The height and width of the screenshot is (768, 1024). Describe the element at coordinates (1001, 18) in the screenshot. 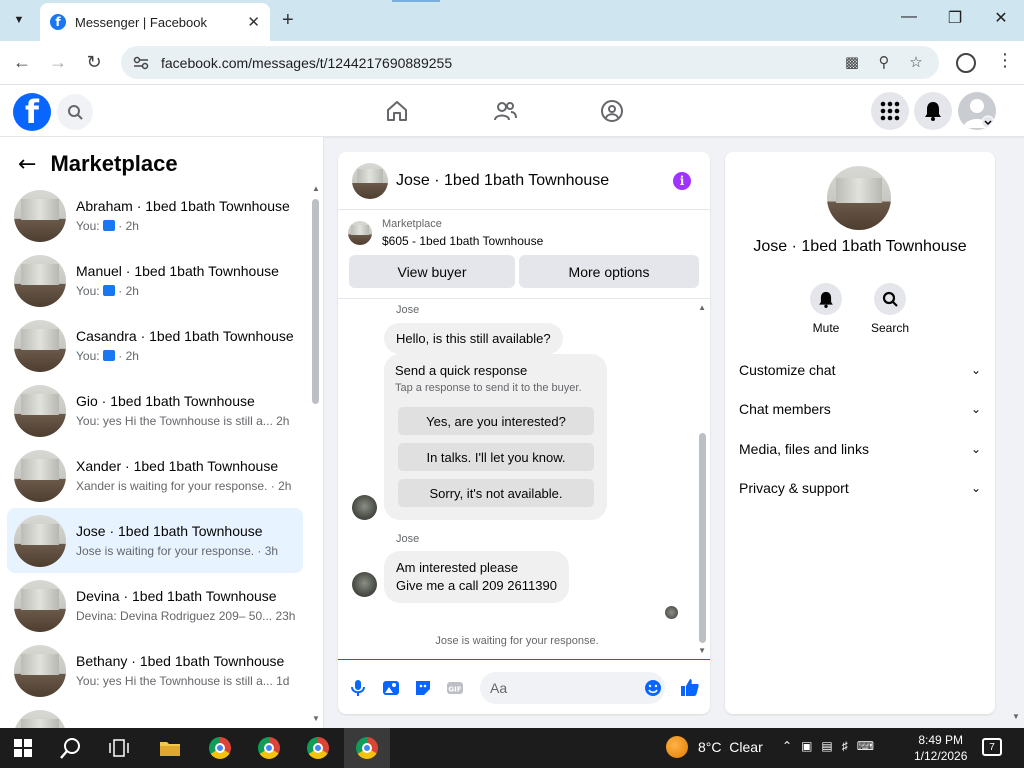

I see `close-window-icon: ✕` at that location.